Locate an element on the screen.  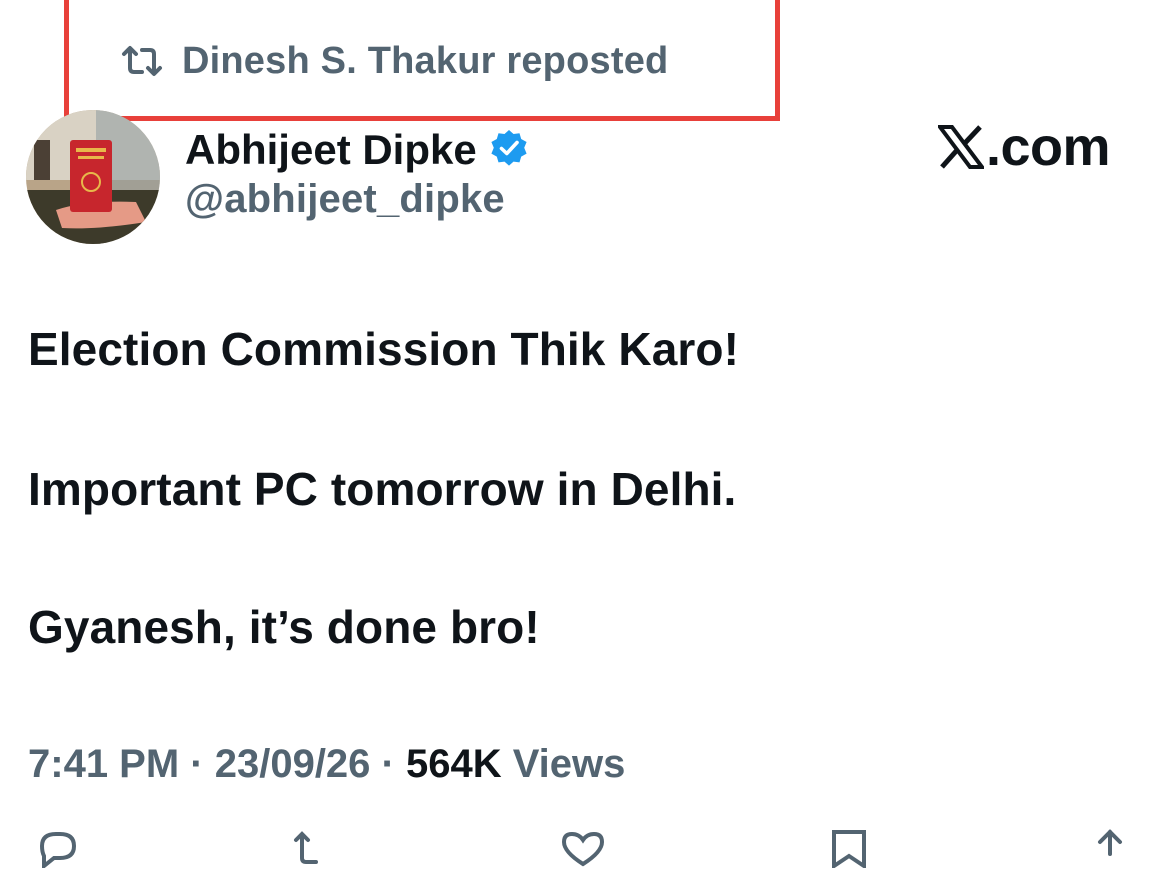
tweet-text-line-1: Election Commission Thik Karo! is located at coordinates (383, 349).